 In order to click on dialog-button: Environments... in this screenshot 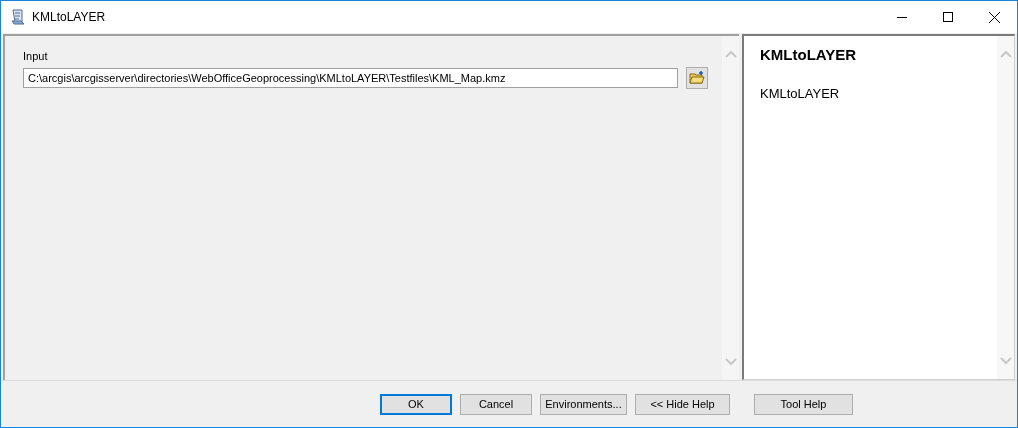, I will do `click(583, 404)`.